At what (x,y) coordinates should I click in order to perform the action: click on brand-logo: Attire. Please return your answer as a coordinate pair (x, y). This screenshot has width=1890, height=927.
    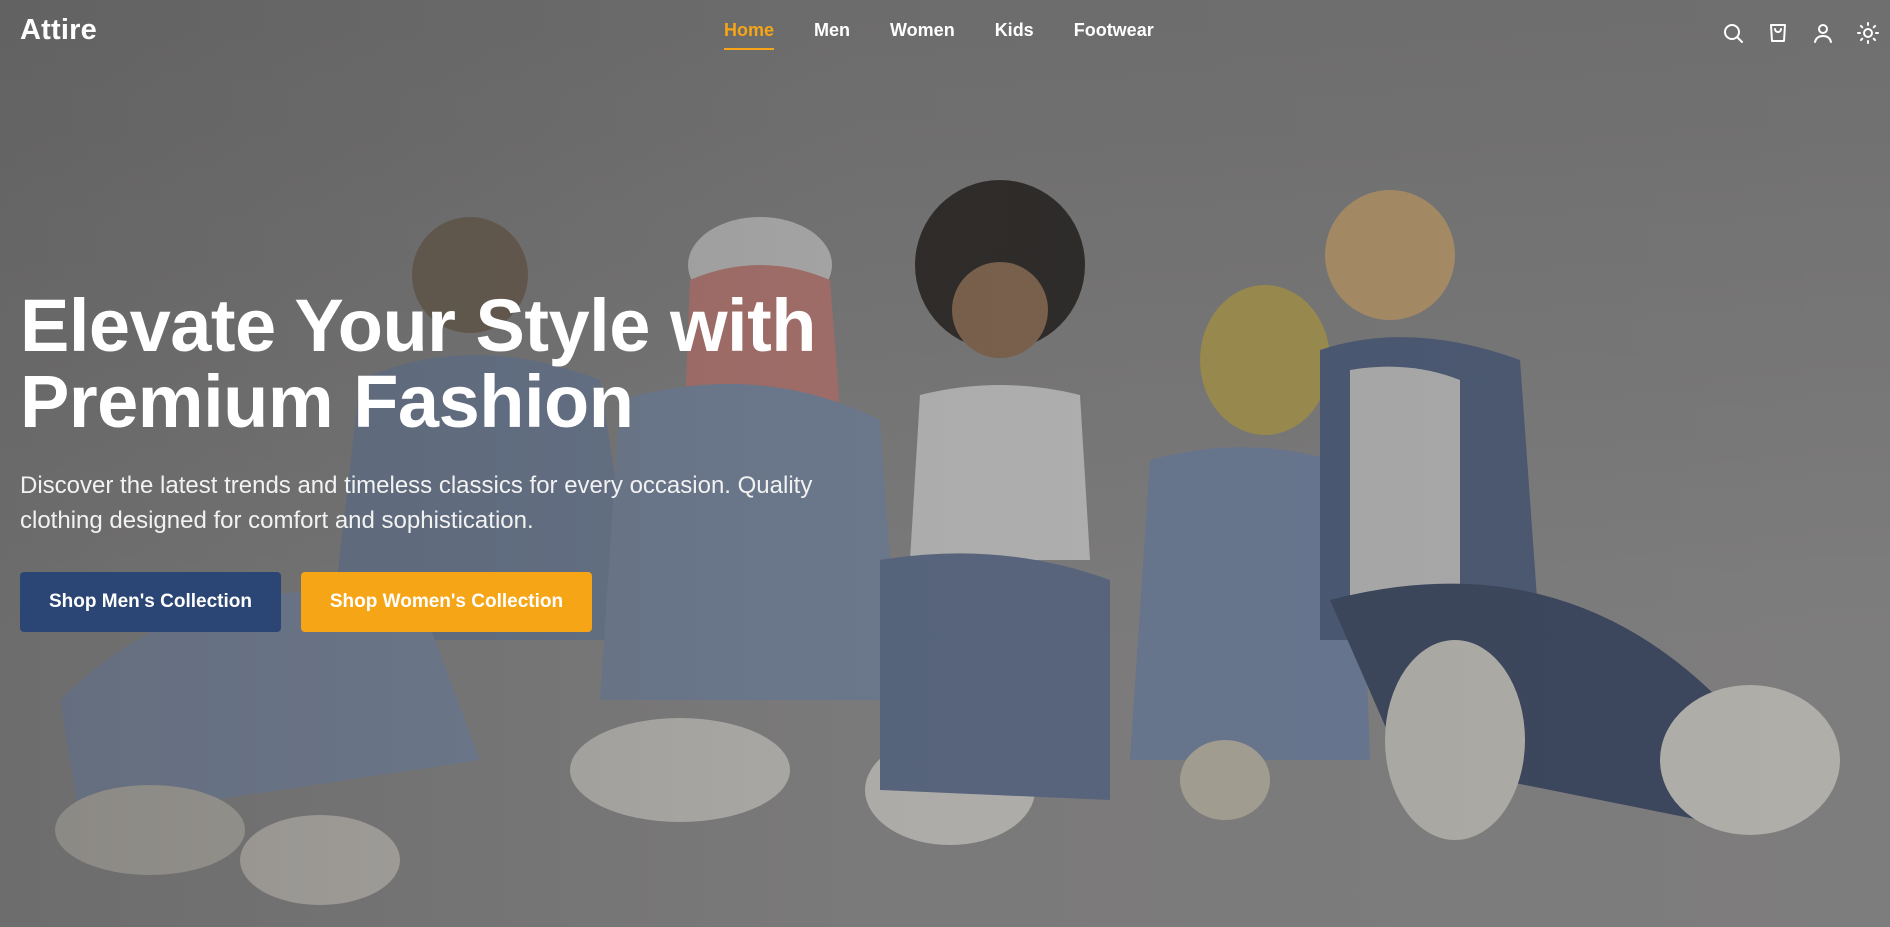
    Looking at the image, I should click on (58, 30).